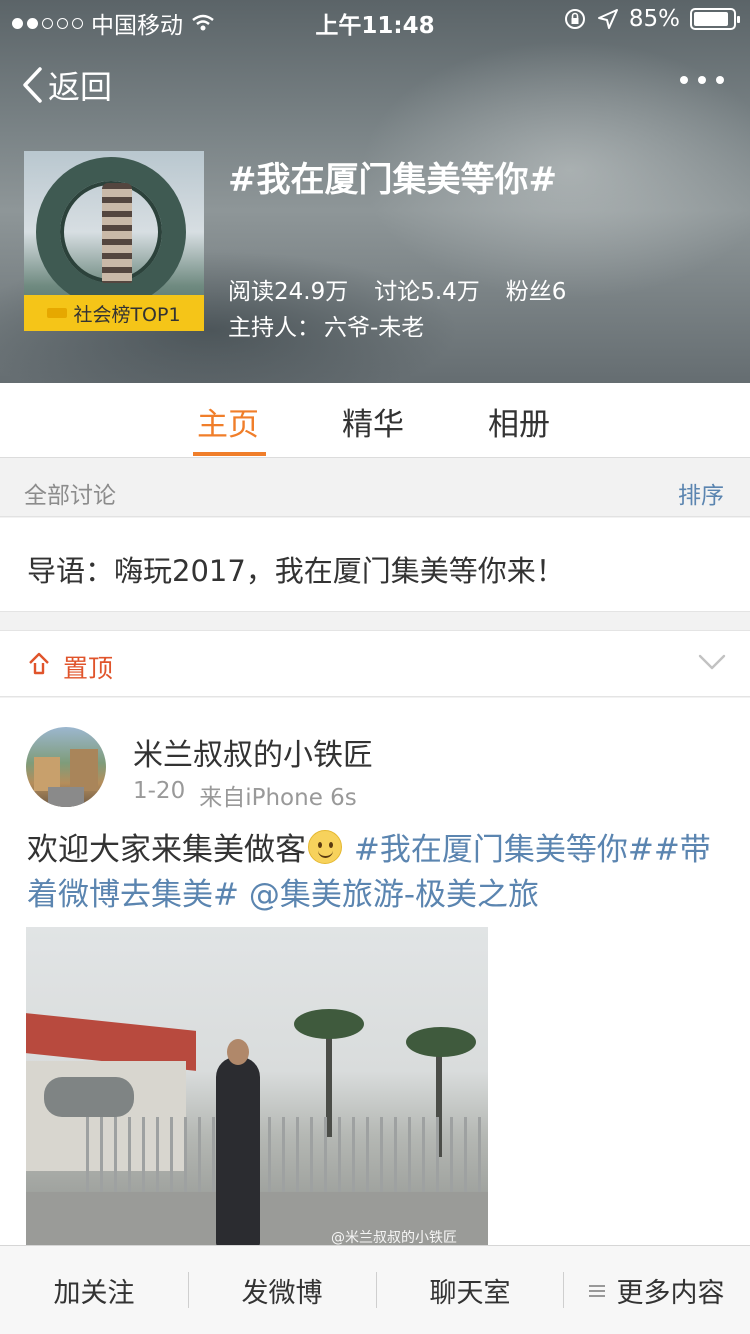  I want to click on post-photo: @米兰叔叔的小铁匠, so click(257, 1087).